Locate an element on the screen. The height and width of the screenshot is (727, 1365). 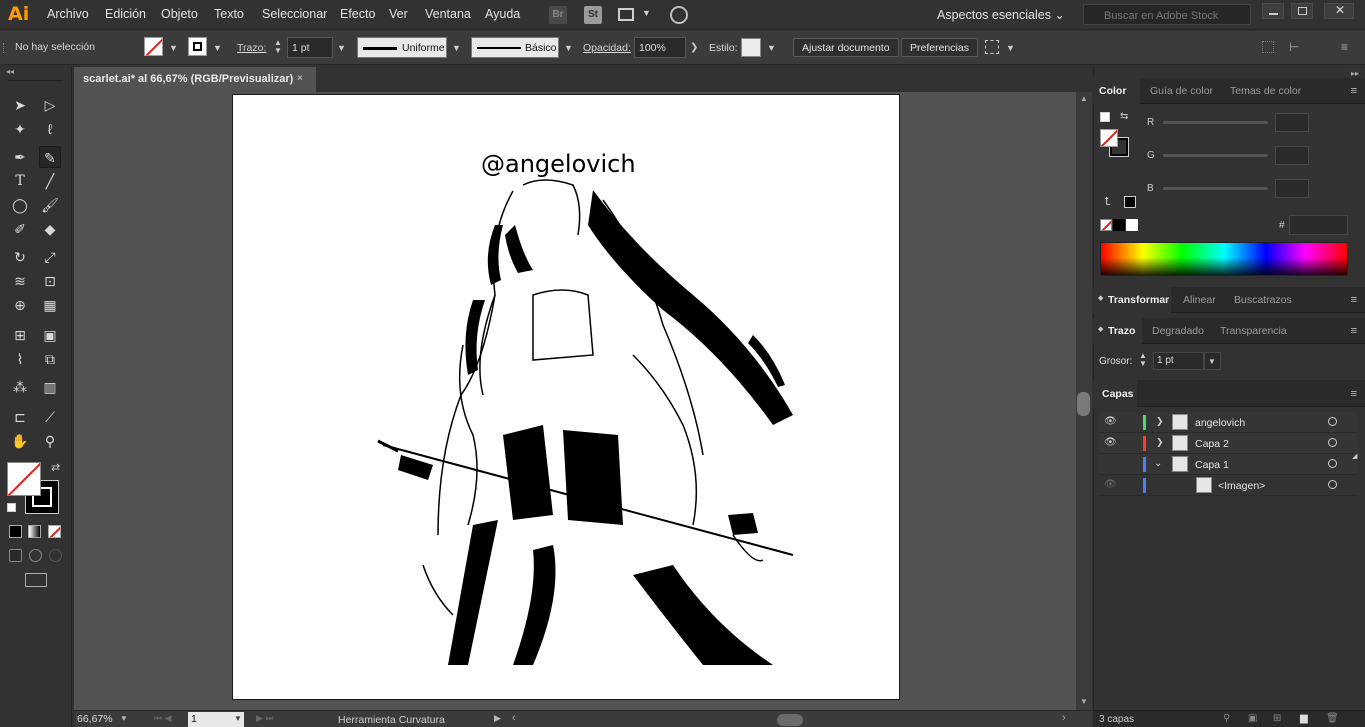
column-graph-tool-icon: ▥ is located at coordinates (50, 387).